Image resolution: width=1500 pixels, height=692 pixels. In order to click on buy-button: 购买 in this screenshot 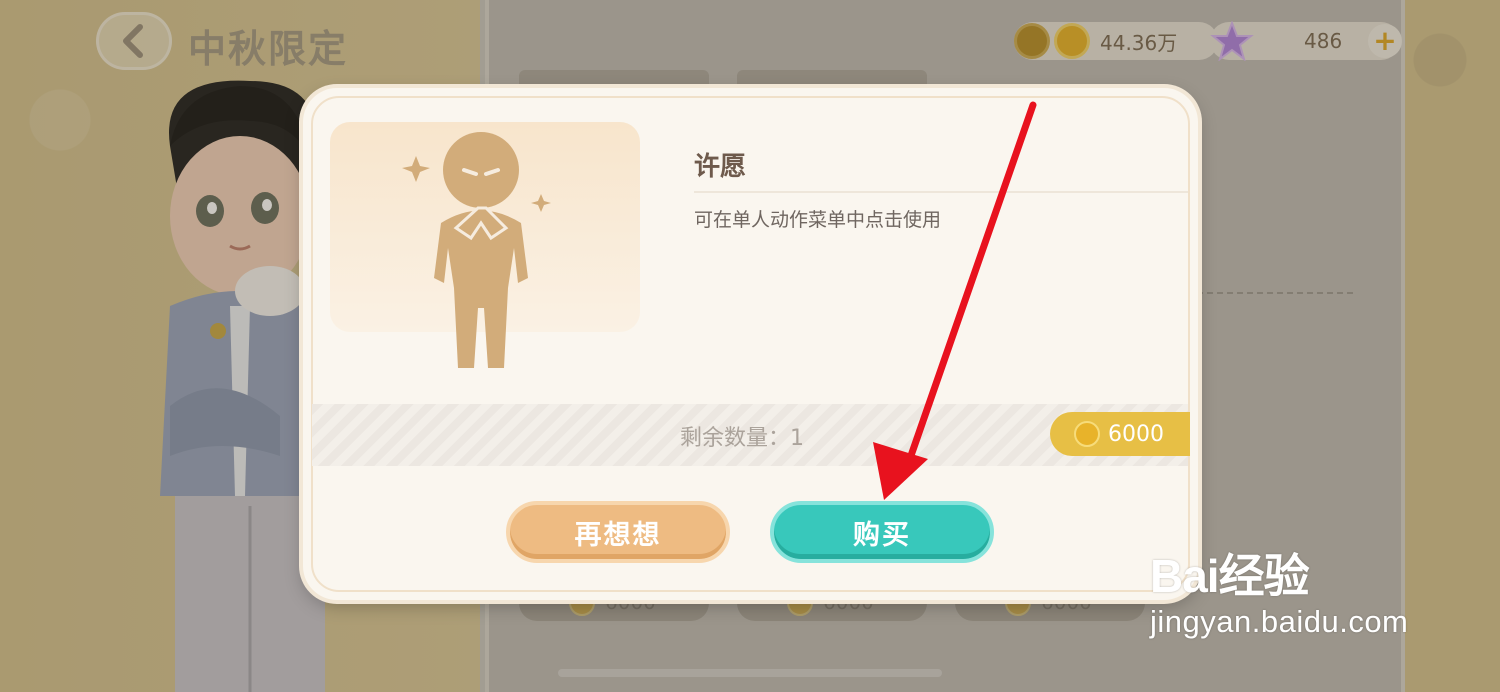, I will do `click(882, 532)`.